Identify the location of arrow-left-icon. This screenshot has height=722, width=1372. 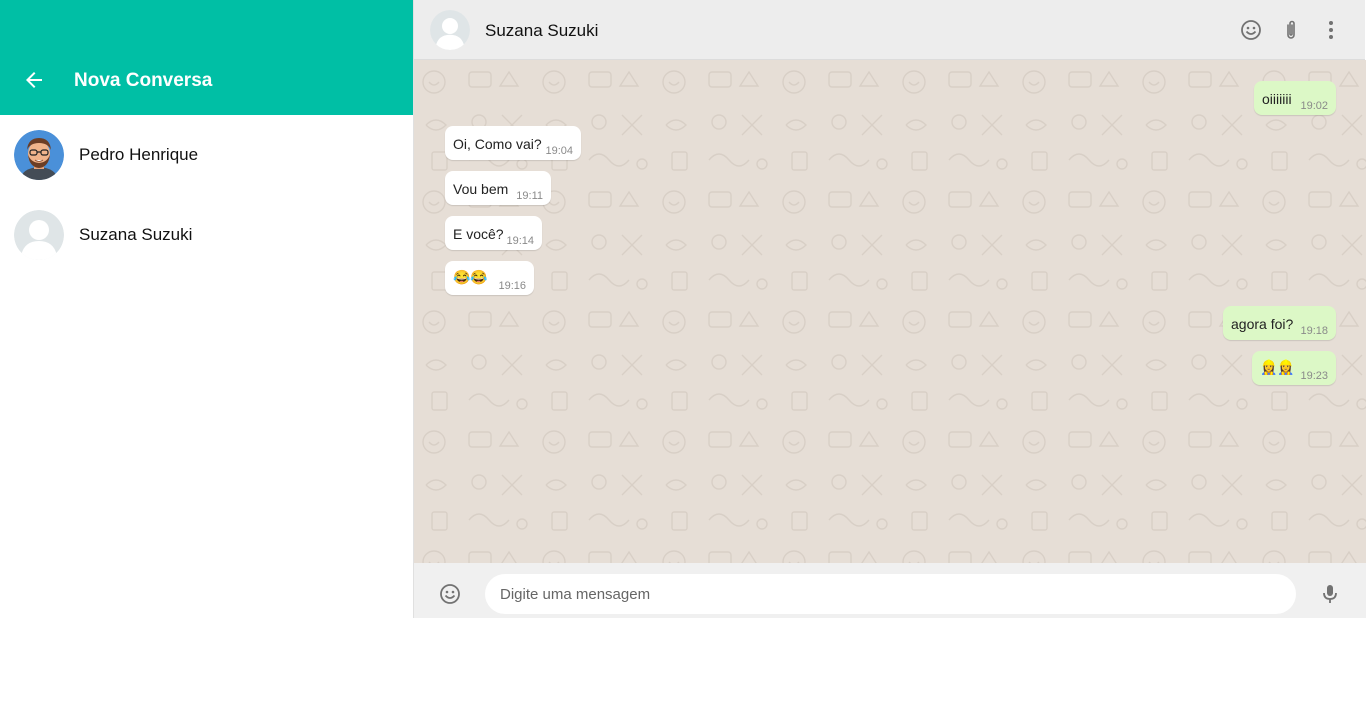
(34, 80).